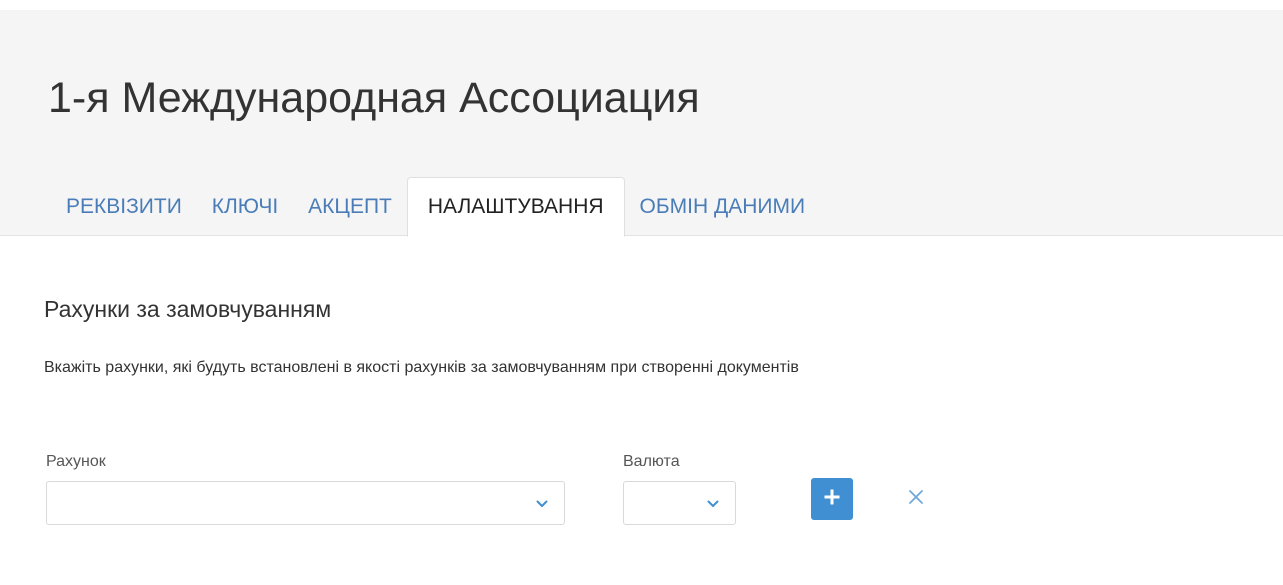  What do you see at coordinates (76, 461) in the screenshot?
I see `account-label: Рахунок` at bounding box center [76, 461].